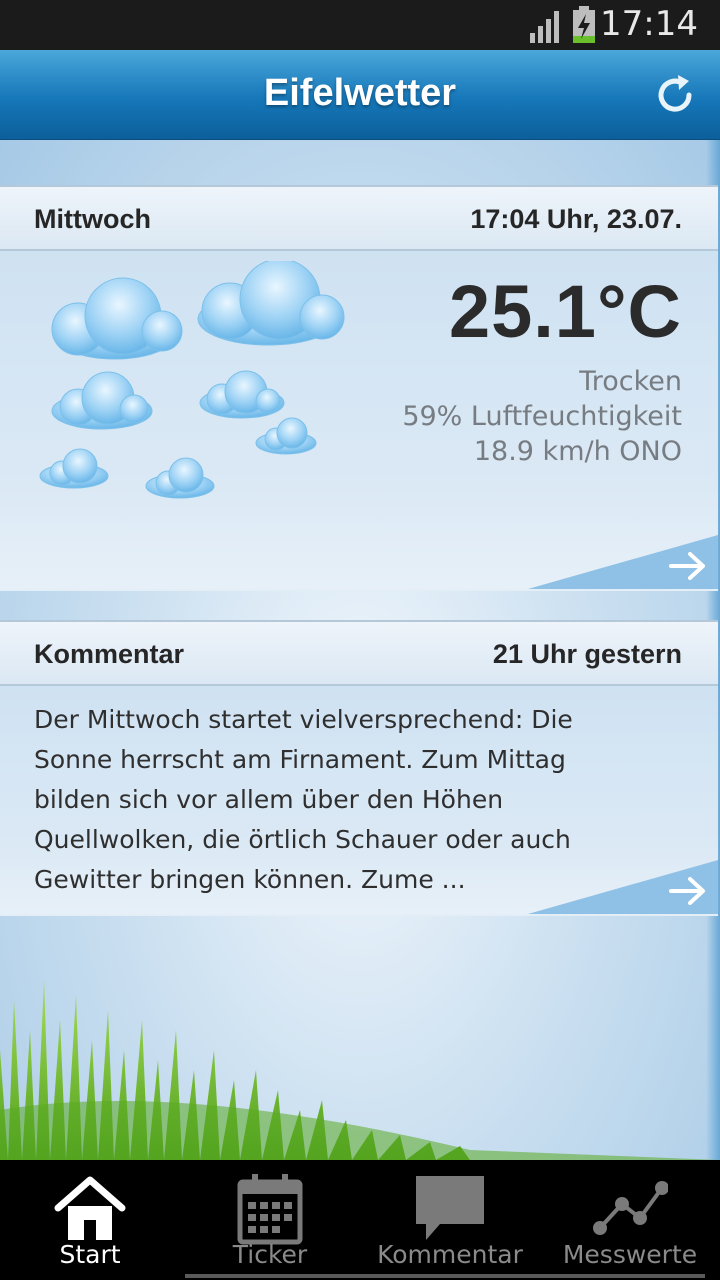  I want to click on comment-text: Der Mittwoch startet vielversprechend, so click(304, 800).